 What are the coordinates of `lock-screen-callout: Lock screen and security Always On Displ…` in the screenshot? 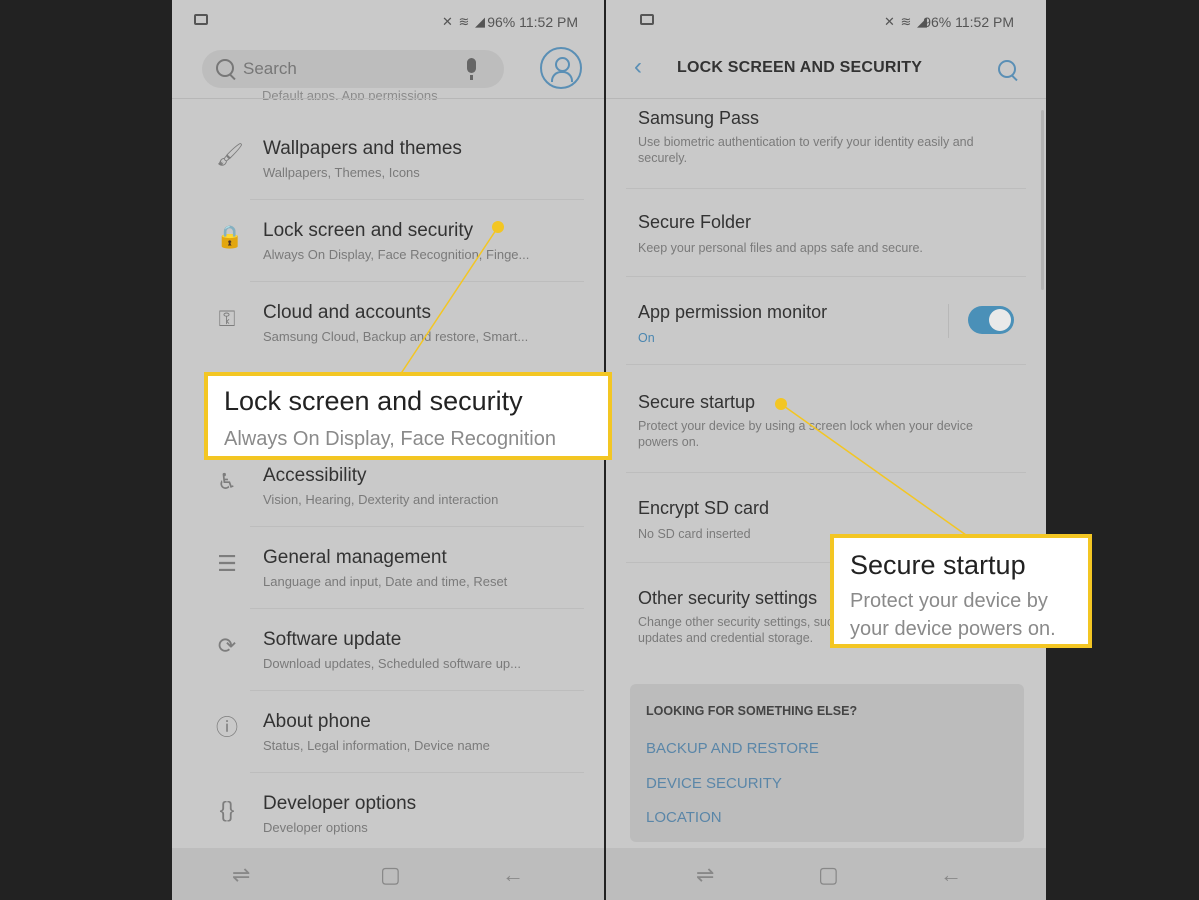 It's located at (408, 416).